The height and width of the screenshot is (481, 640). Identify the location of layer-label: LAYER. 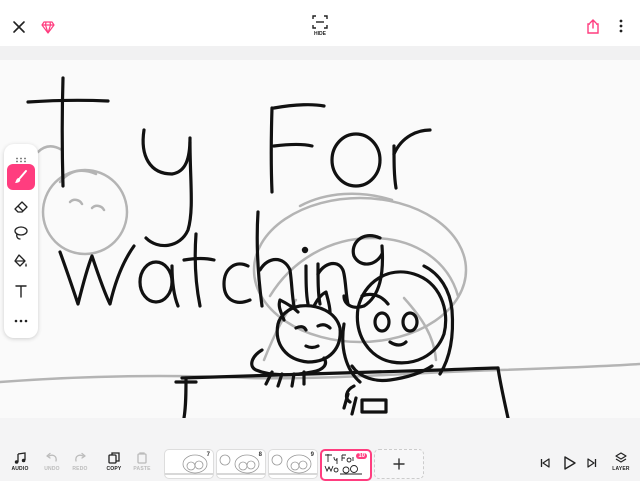
(621, 469).